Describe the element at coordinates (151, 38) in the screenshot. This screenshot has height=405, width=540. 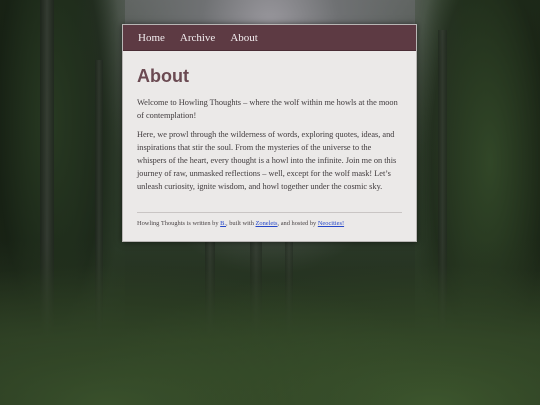
I see `nav-home-link: Home` at that location.